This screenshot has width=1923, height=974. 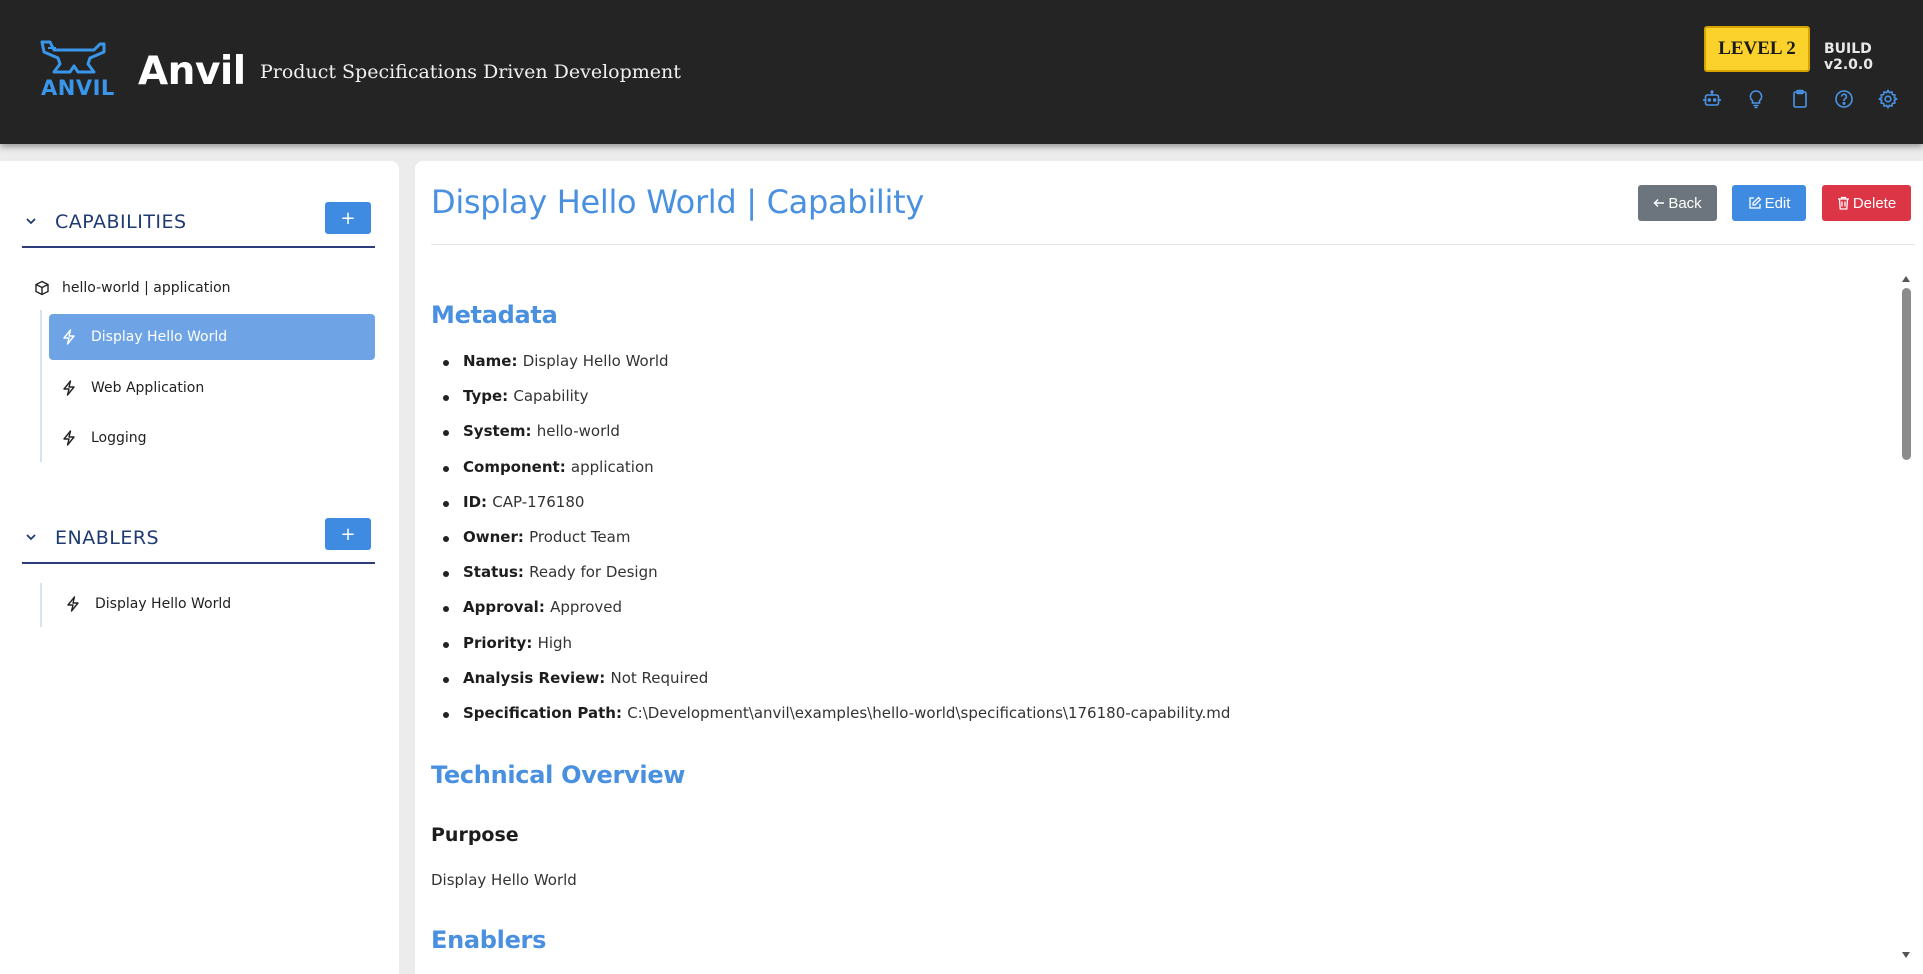 What do you see at coordinates (1800, 99) in the screenshot?
I see `clipboard-icon` at bounding box center [1800, 99].